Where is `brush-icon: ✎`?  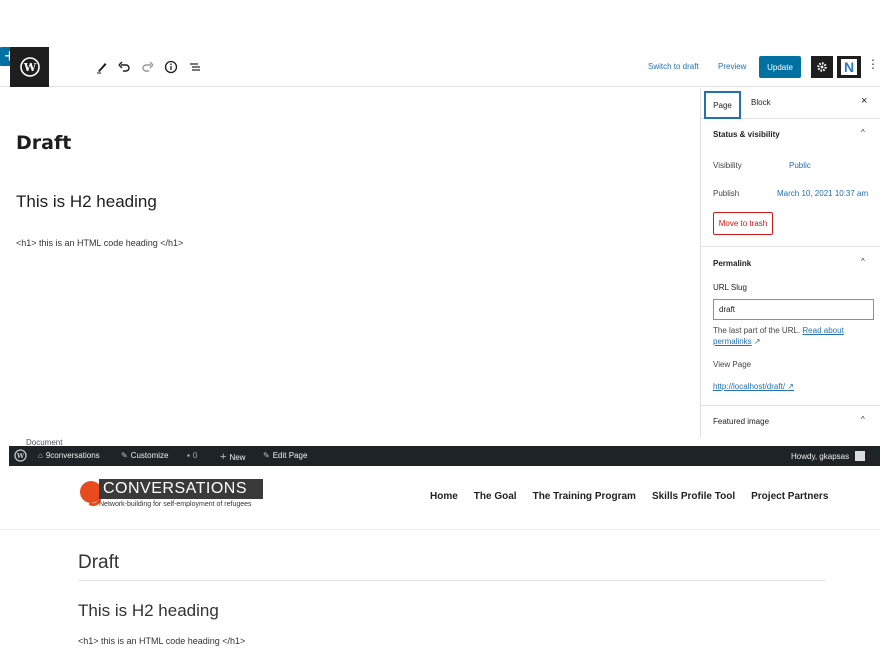
brush-icon: ✎ is located at coordinates (124, 455).